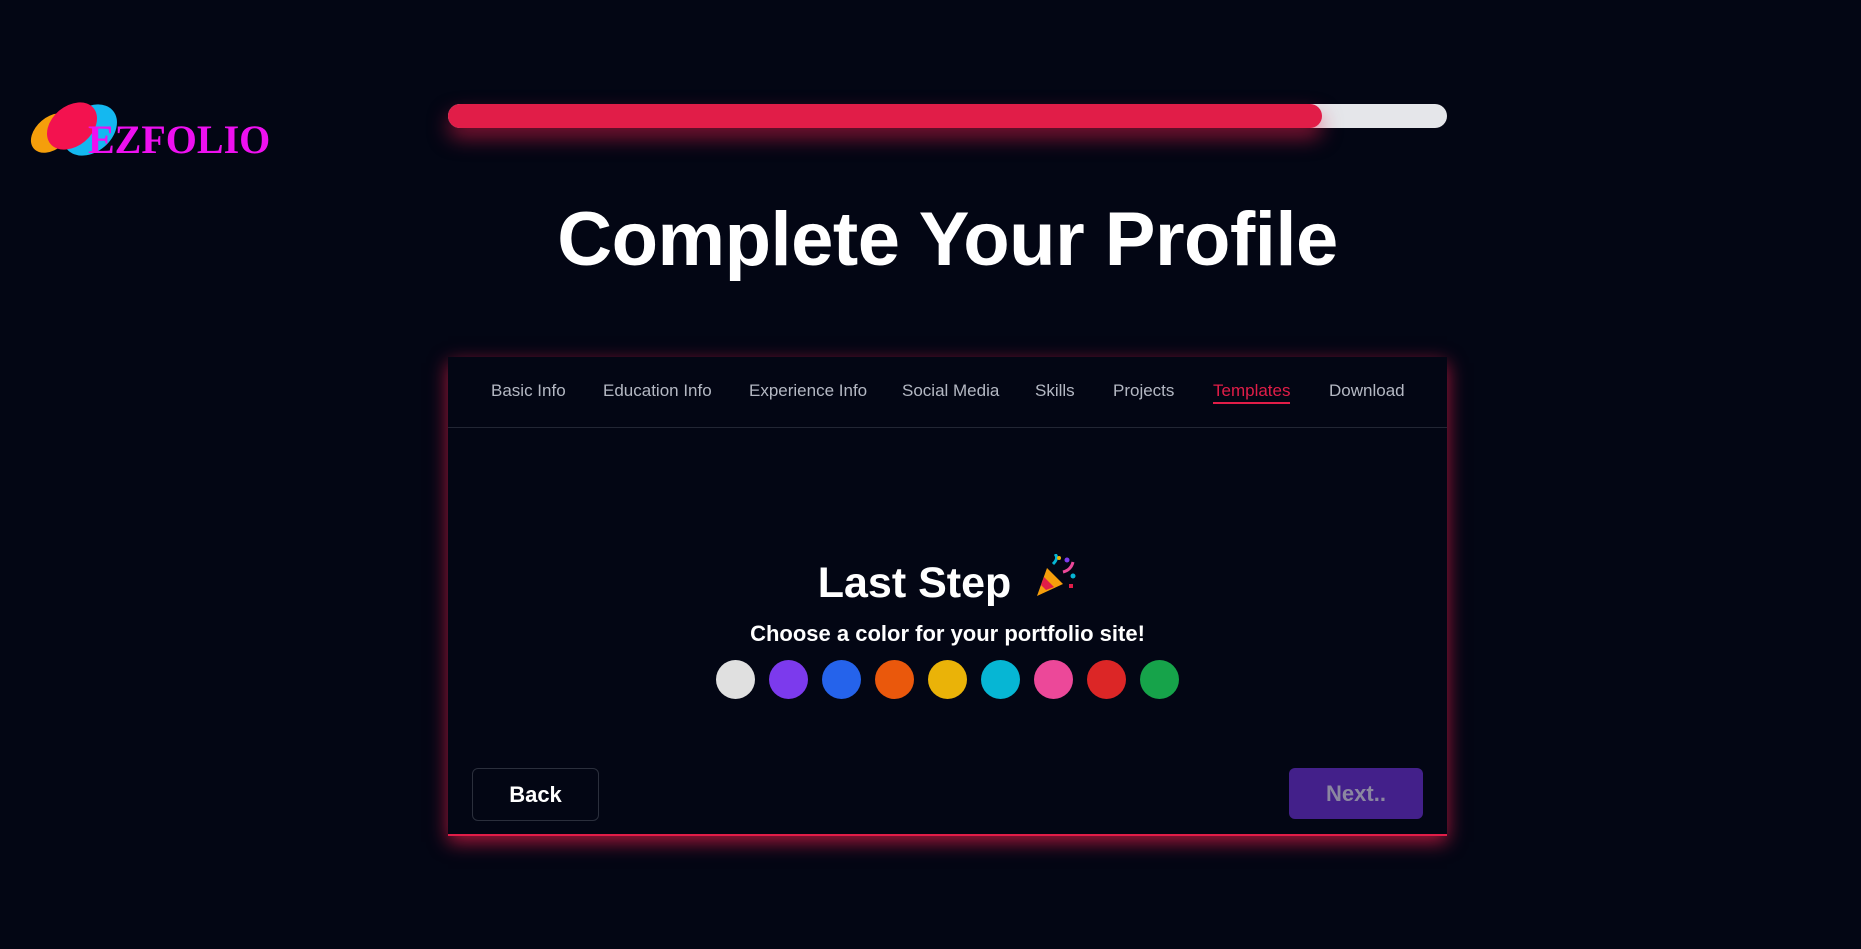 The width and height of the screenshot is (1861, 949). I want to click on step-title: Last Step, so click(947, 581).